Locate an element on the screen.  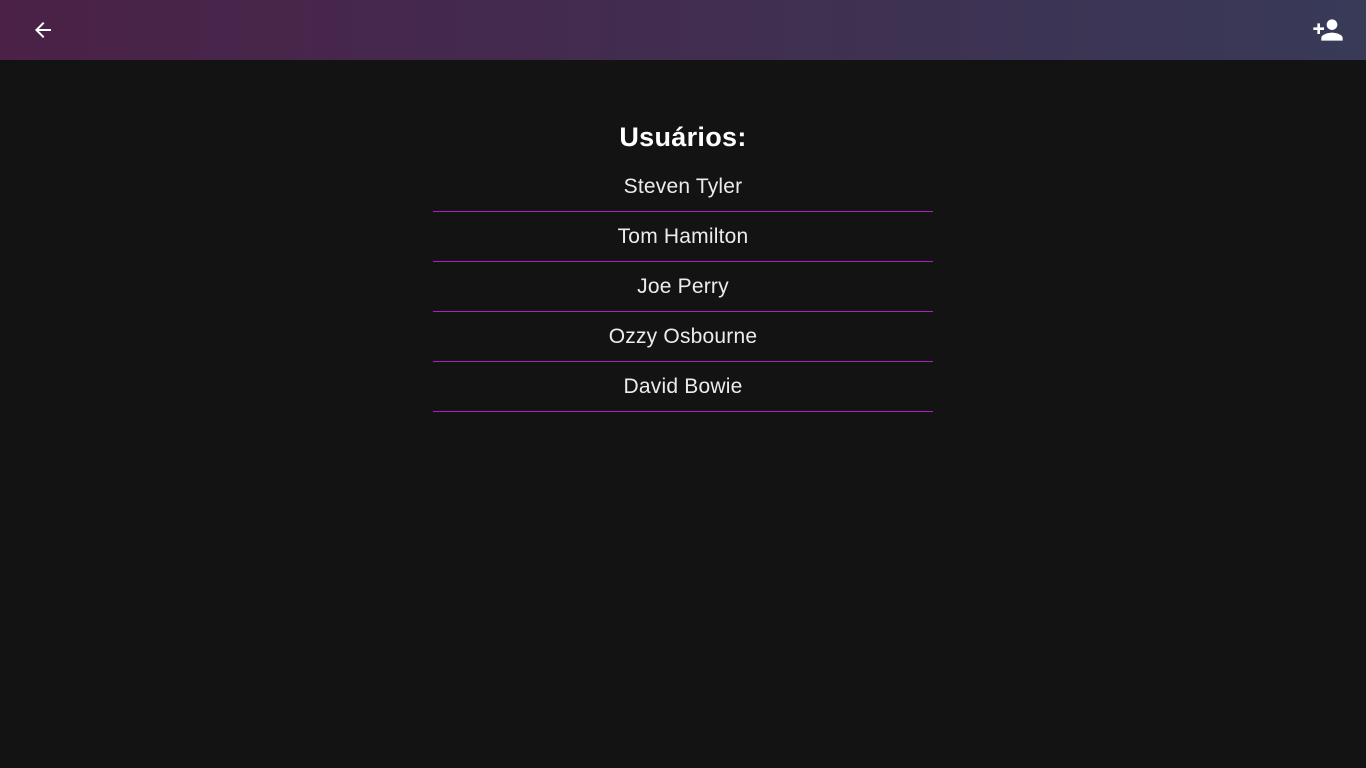
list-item: Tom Hamilton is located at coordinates (683, 237).